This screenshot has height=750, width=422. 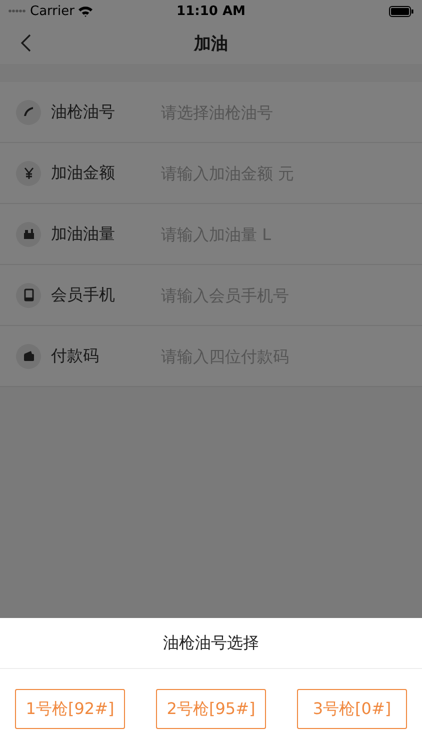 What do you see at coordinates (17, 11) in the screenshot?
I see `signal-icon` at bounding box center [17, 11].